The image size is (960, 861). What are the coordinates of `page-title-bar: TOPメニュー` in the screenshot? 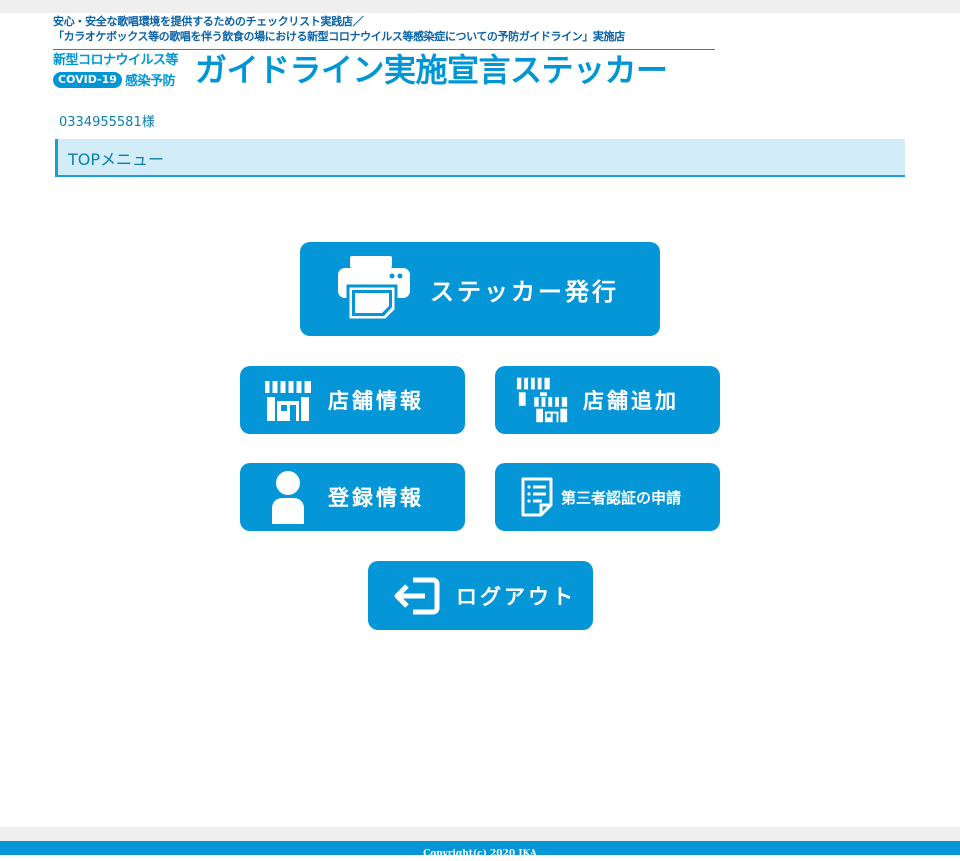 It's located at (480, 158).